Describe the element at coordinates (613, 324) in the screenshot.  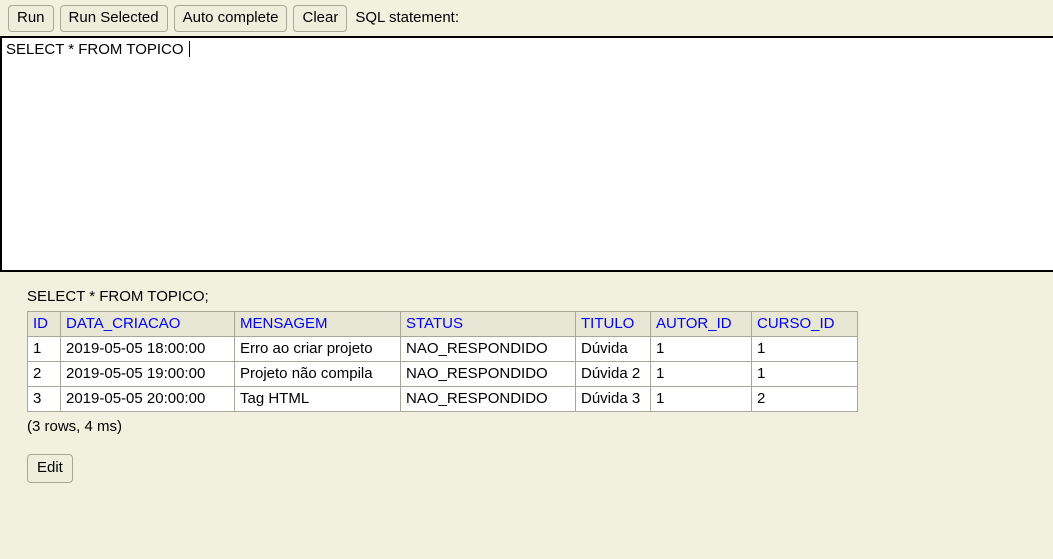
I see `column-header-titulo: TITULO` at that location.